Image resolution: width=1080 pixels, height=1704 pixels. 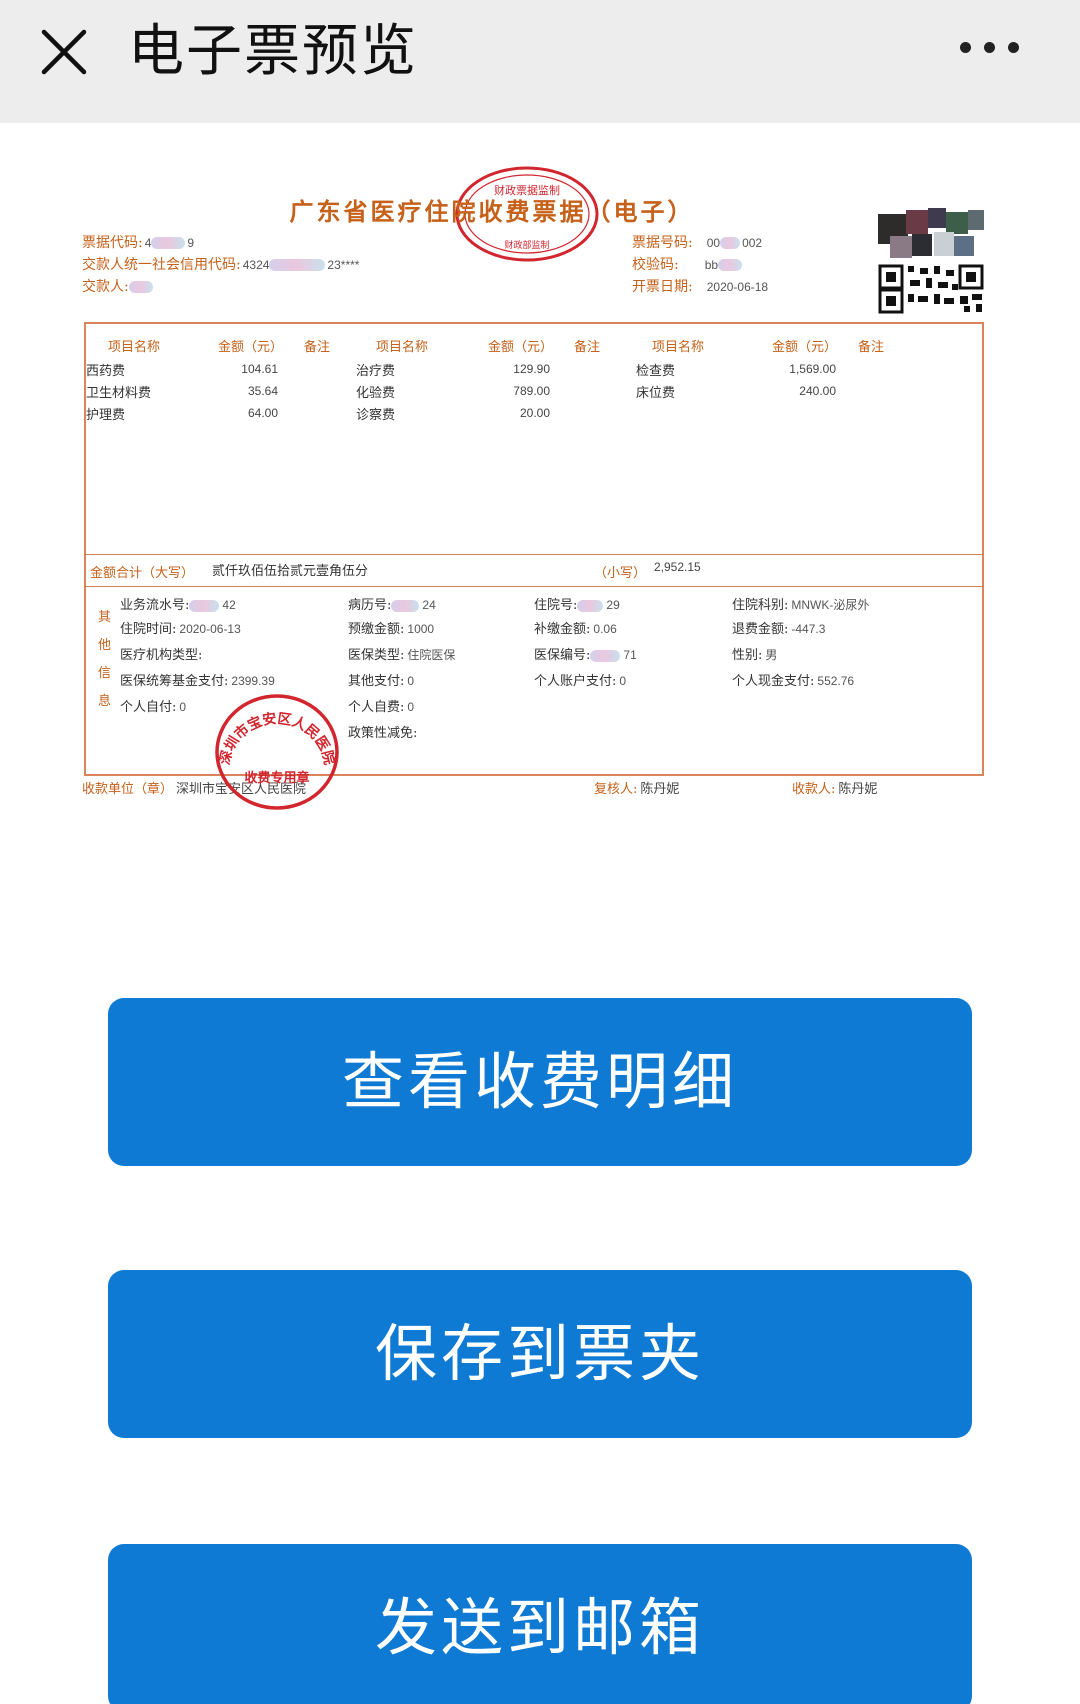 What do you see at coordinates (153, 707) in the screenshot?
I see `other-field: 个人自付: 0` at bounding box center [153, 707].